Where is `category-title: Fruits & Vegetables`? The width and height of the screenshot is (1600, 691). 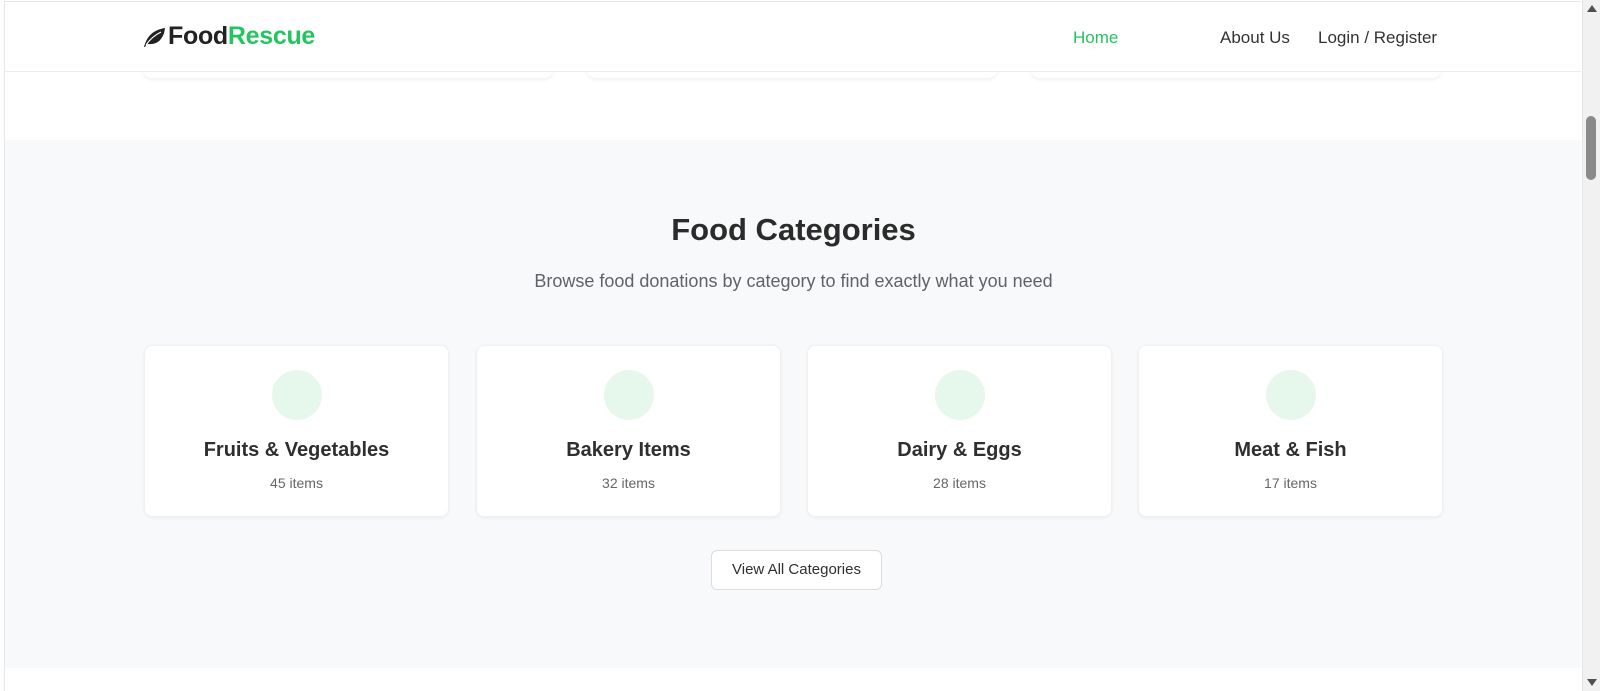
category-title: Fruits & Vegetables is located at coordinates (296, 450).